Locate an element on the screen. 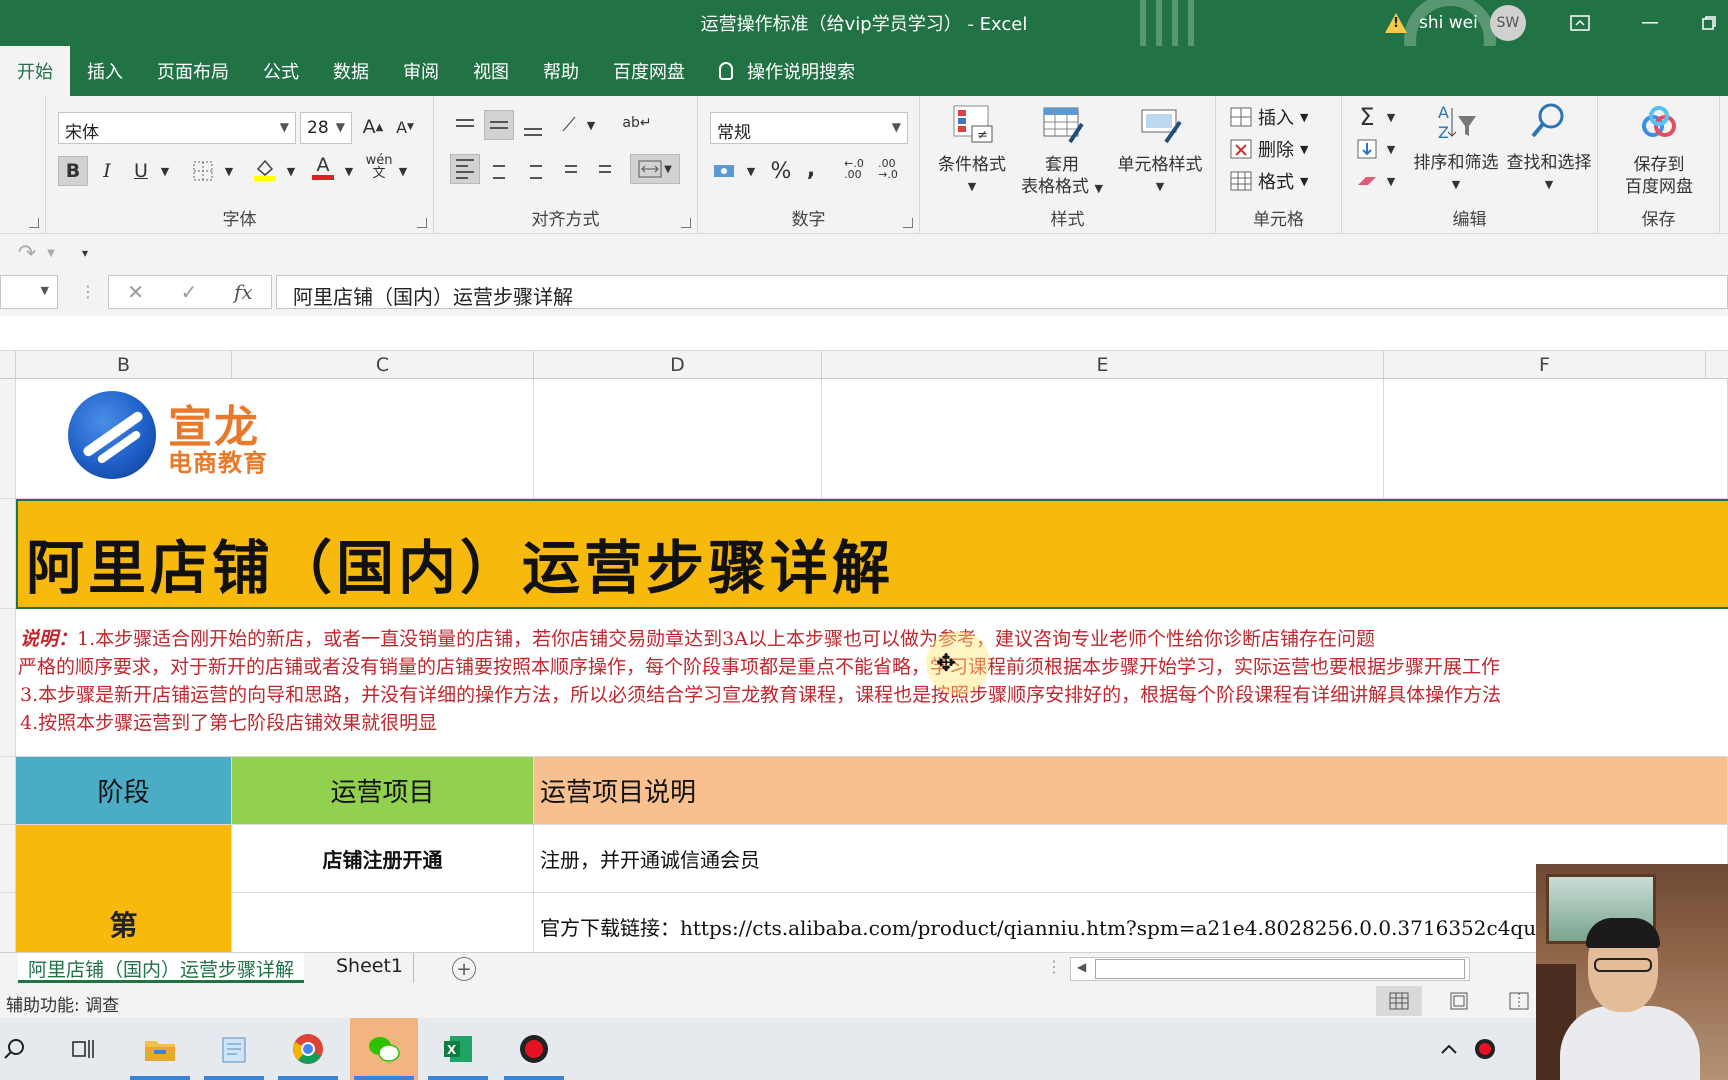 The image size is (1728, 1080). column-header-d: D is located at coordinates (678, 365).